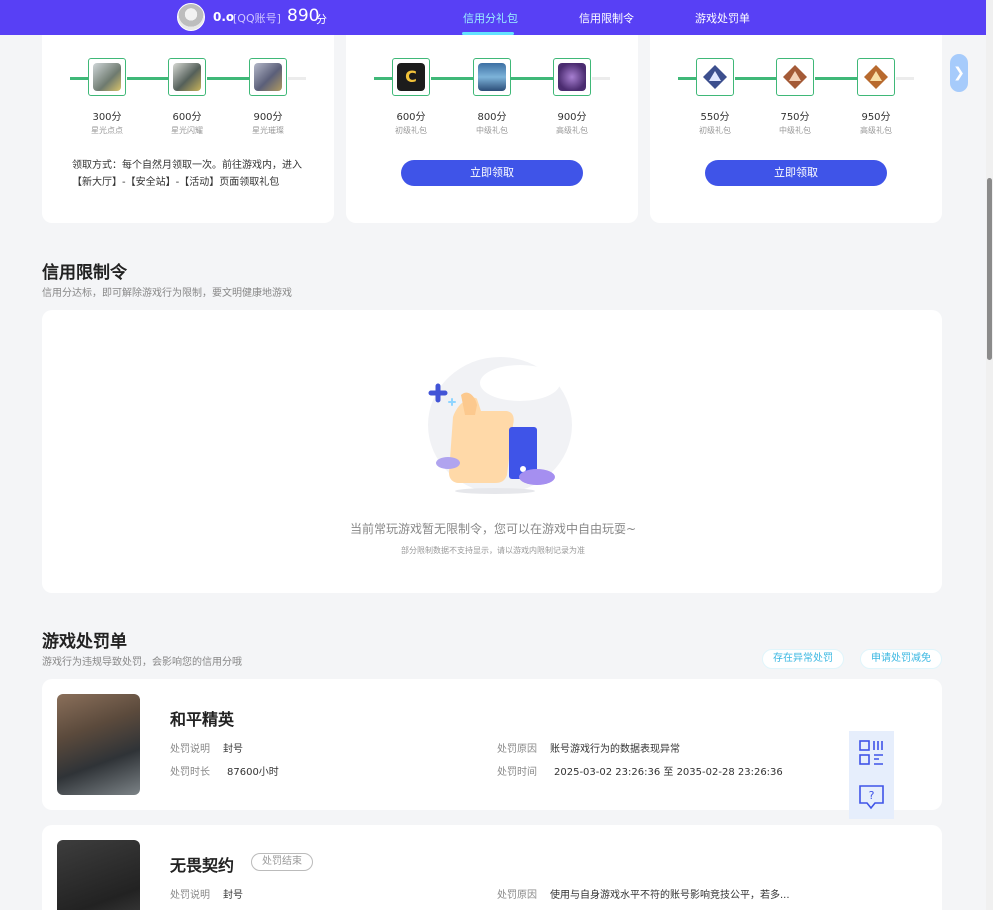 This screenshot has width=993, height=910. What do you see at coordinates (876, 117) in the screenshot?
I see `tier-points: 950分` at bounding box center [876, 117].